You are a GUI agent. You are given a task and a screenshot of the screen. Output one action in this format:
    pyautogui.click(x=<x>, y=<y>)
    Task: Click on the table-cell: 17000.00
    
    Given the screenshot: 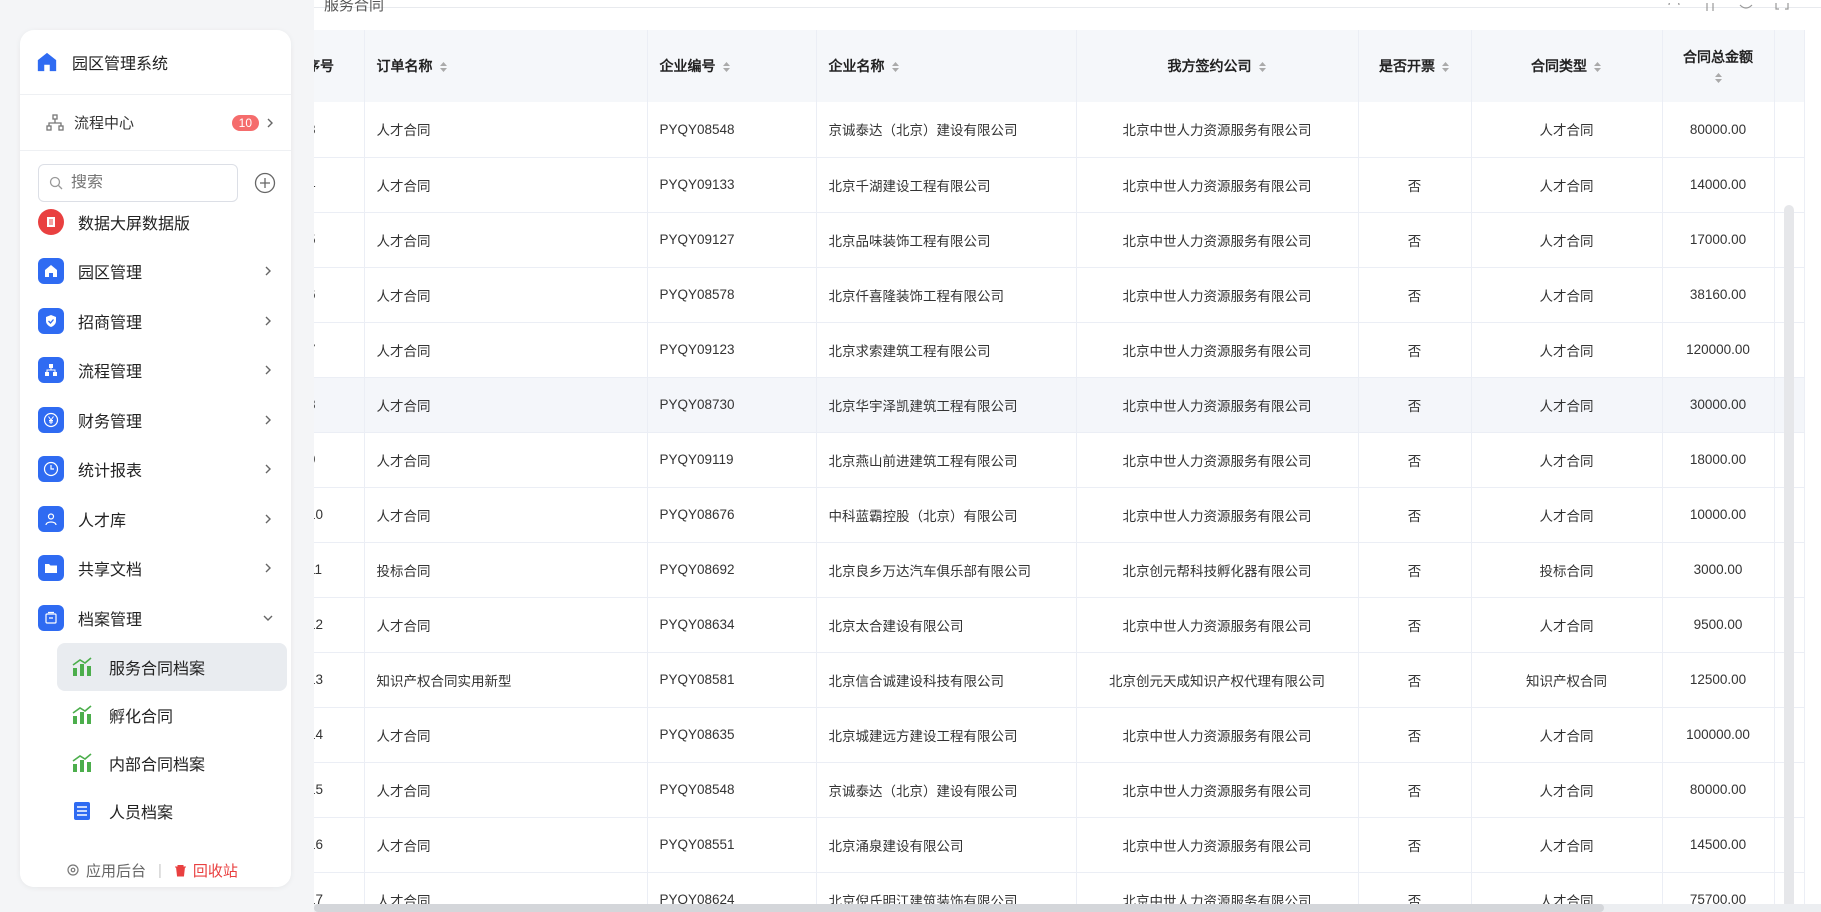 What is the action you would take?
    pyautogui.click(x=1718, y=240)
    